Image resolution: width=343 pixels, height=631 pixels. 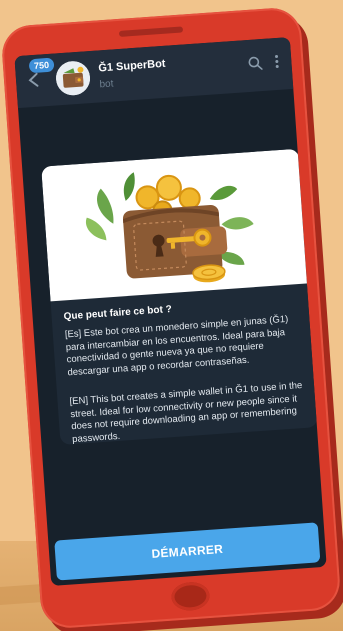 What do you see at coordinates (106, 84) in the screenshot?
I see `bot-status: bot` at bounding box center [106, 84].